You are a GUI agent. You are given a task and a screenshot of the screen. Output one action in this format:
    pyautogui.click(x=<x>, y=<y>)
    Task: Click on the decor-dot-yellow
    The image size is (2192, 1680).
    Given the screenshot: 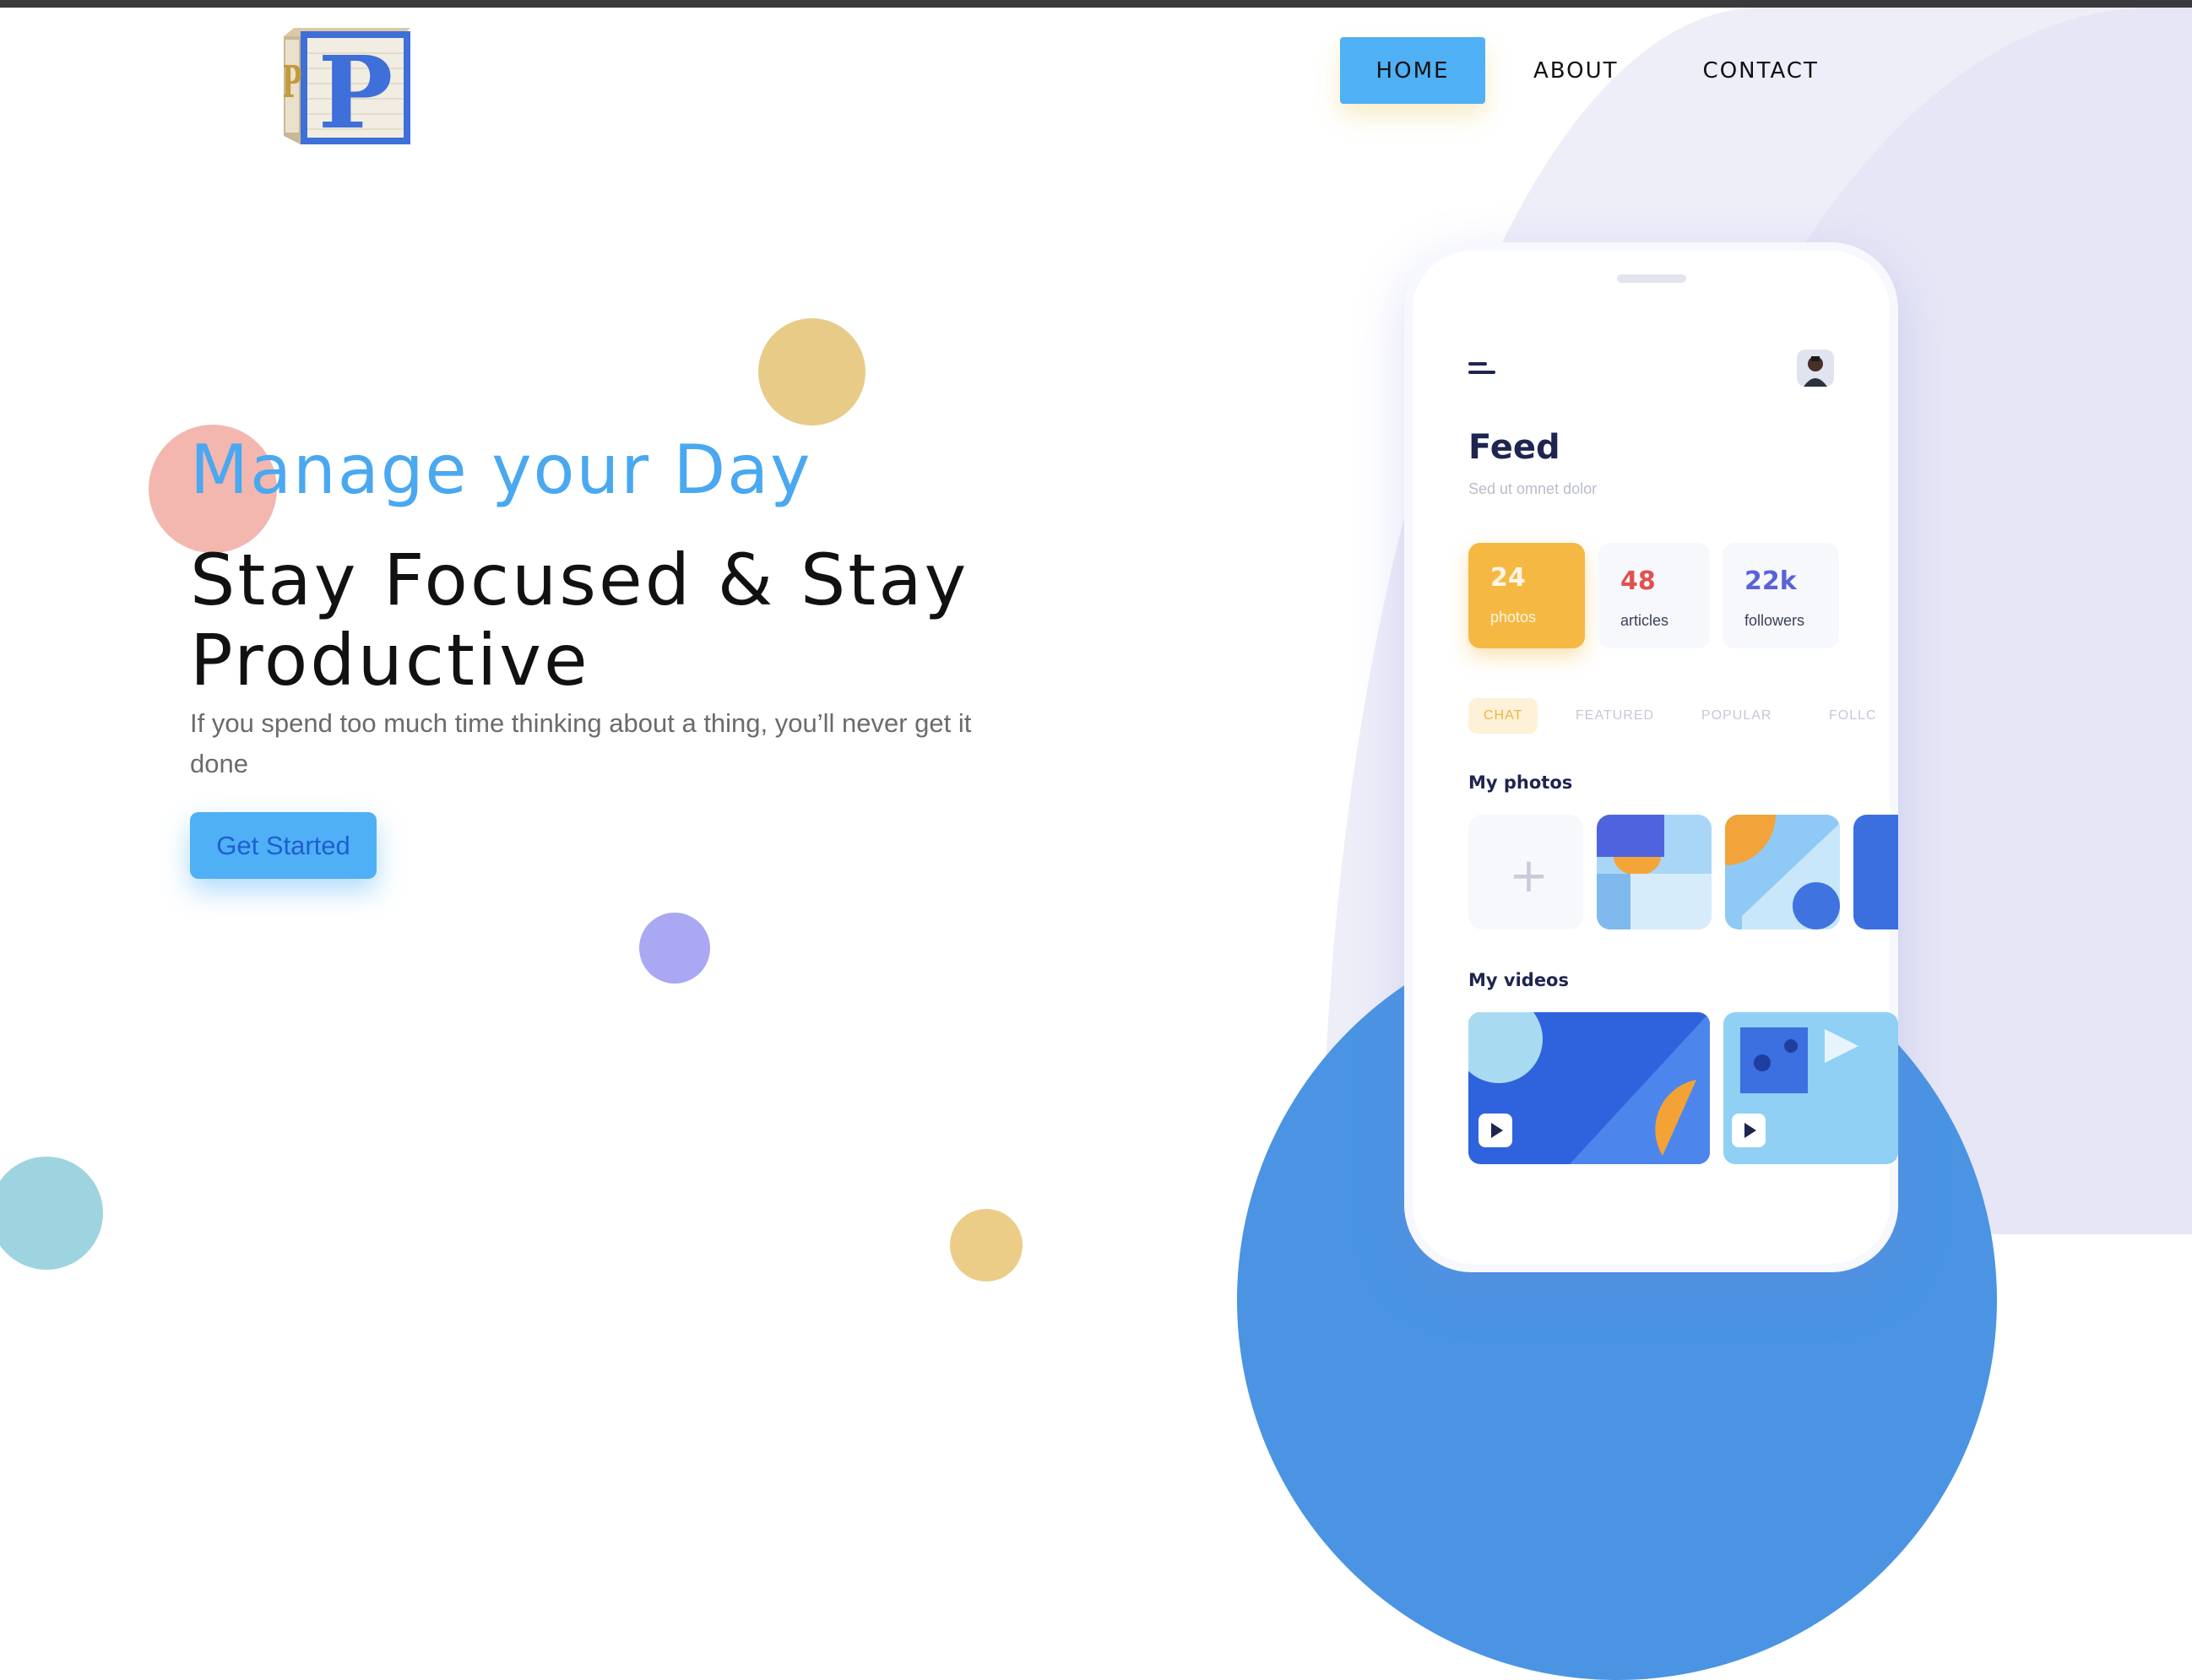 What is the action you would take?
    pyautogui.click(x=811, y=371)
    